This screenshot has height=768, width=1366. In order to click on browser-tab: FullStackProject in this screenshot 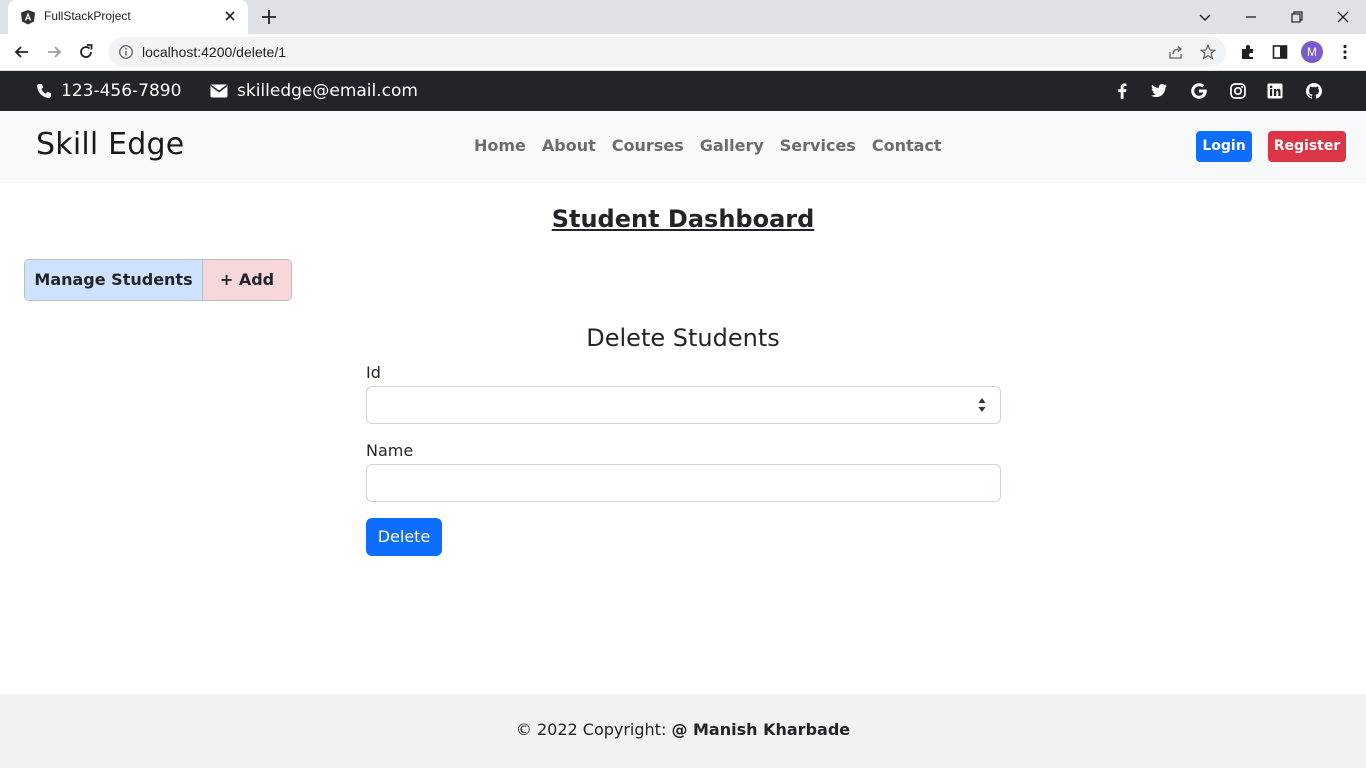, I will do `click(128, 17)`.